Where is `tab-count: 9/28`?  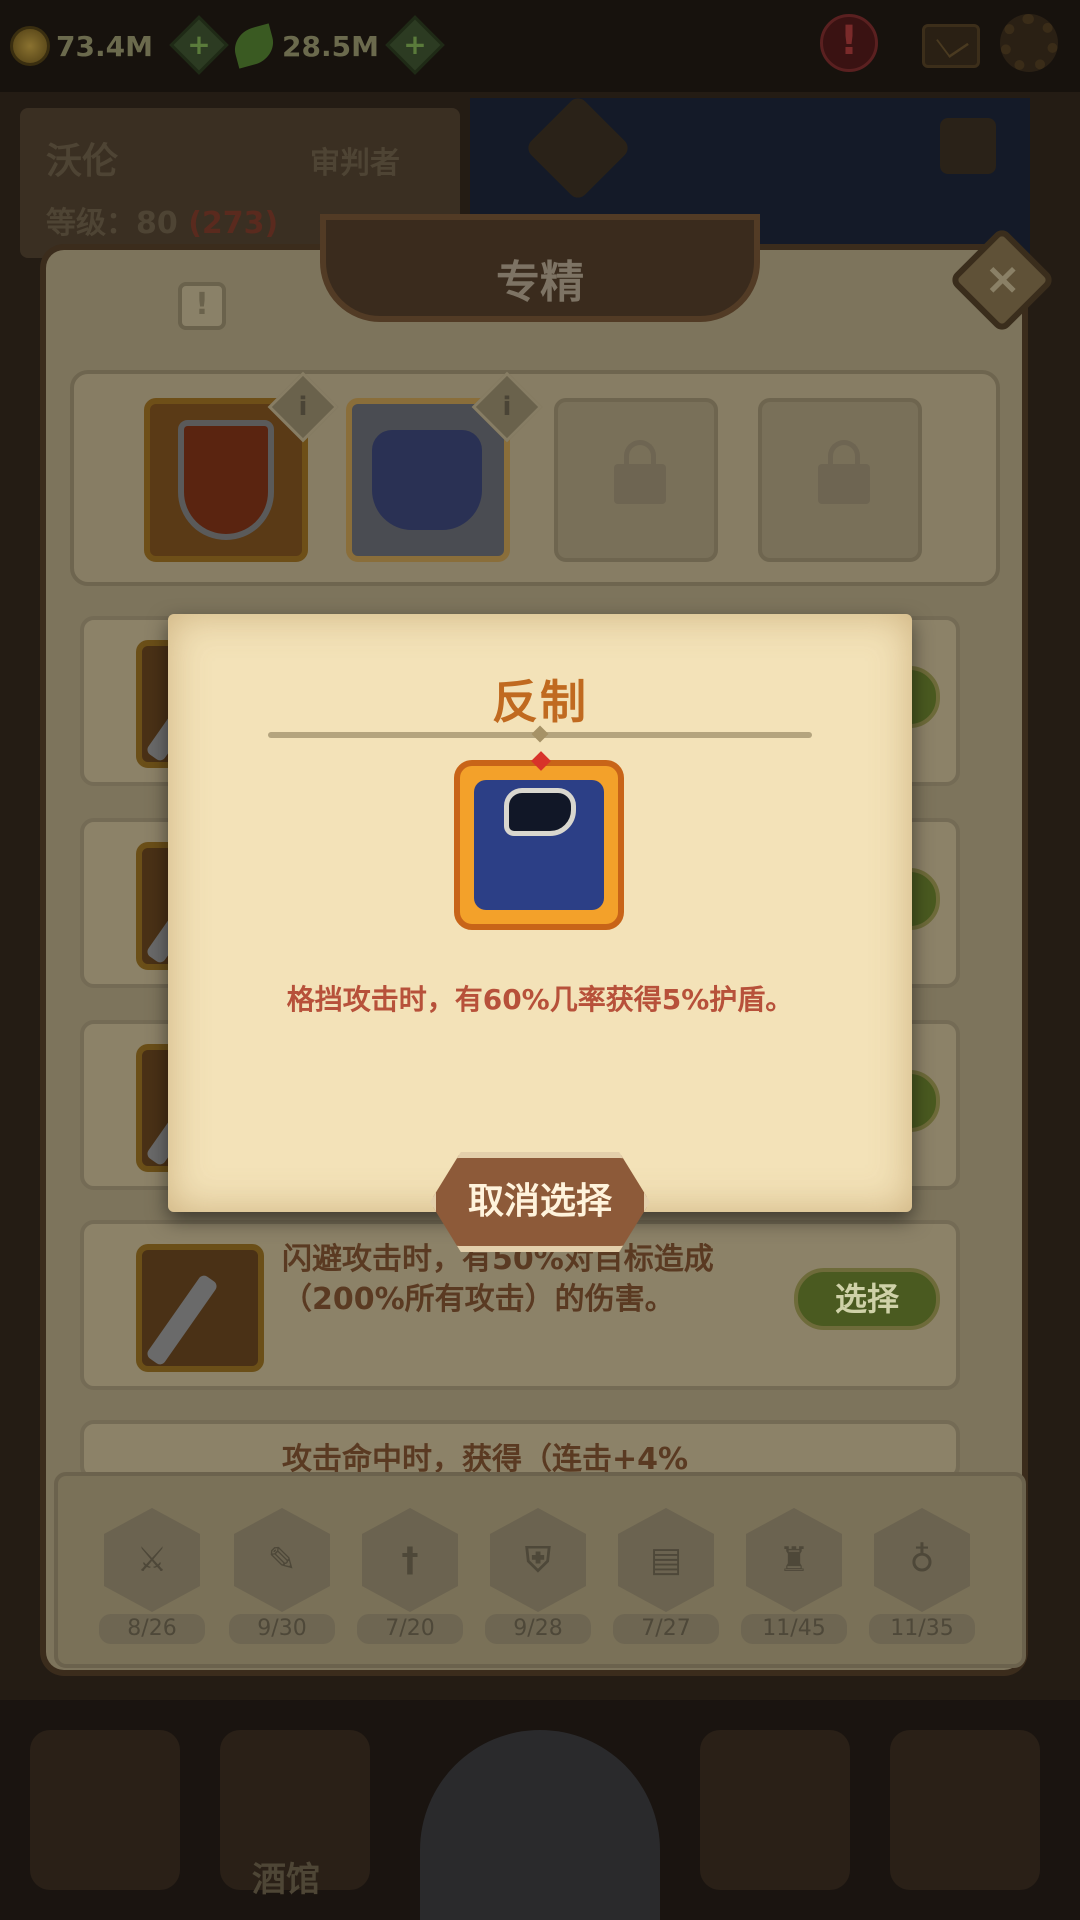
tab-count: 9/28 is located at coordinates (538, 1629).